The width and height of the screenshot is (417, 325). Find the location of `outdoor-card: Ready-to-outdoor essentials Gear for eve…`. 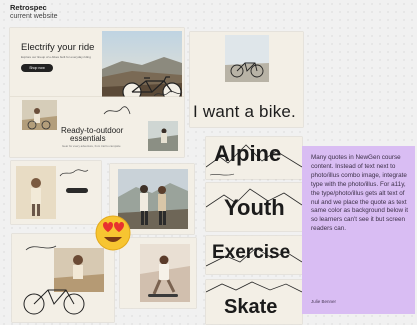

outdoor-card: Ready-to-outdoor essentials Gear for eve… is located at coordinates (97, 127).